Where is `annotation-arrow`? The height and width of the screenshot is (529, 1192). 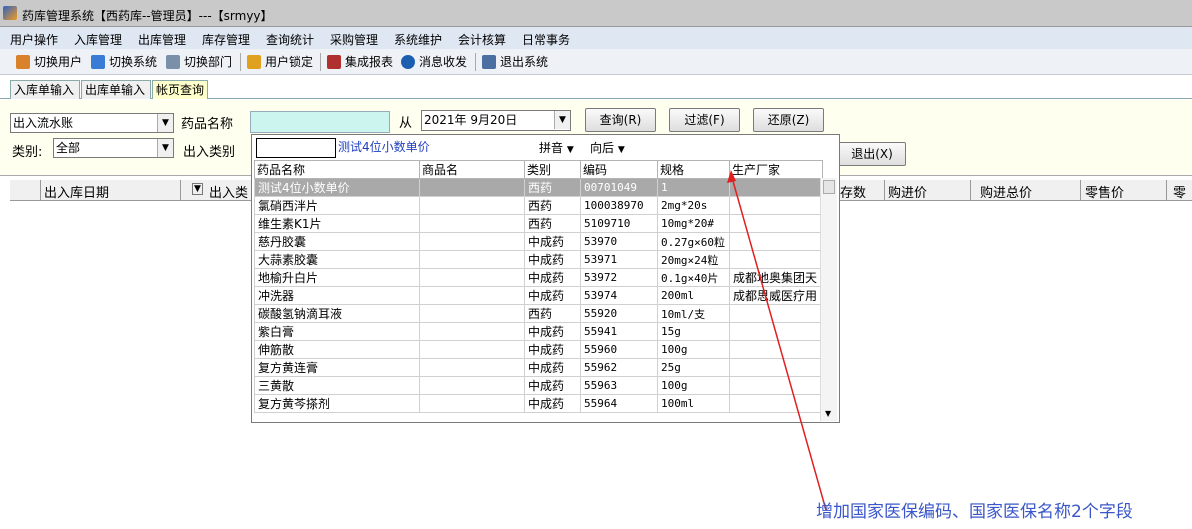 annotation-arrow is located at coordinates (777, 340).